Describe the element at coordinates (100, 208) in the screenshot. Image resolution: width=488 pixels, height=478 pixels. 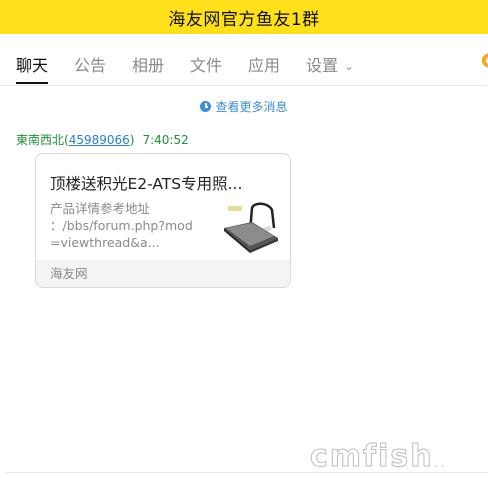
I see `card-desc-line: 产品详情参考地址` at that location.